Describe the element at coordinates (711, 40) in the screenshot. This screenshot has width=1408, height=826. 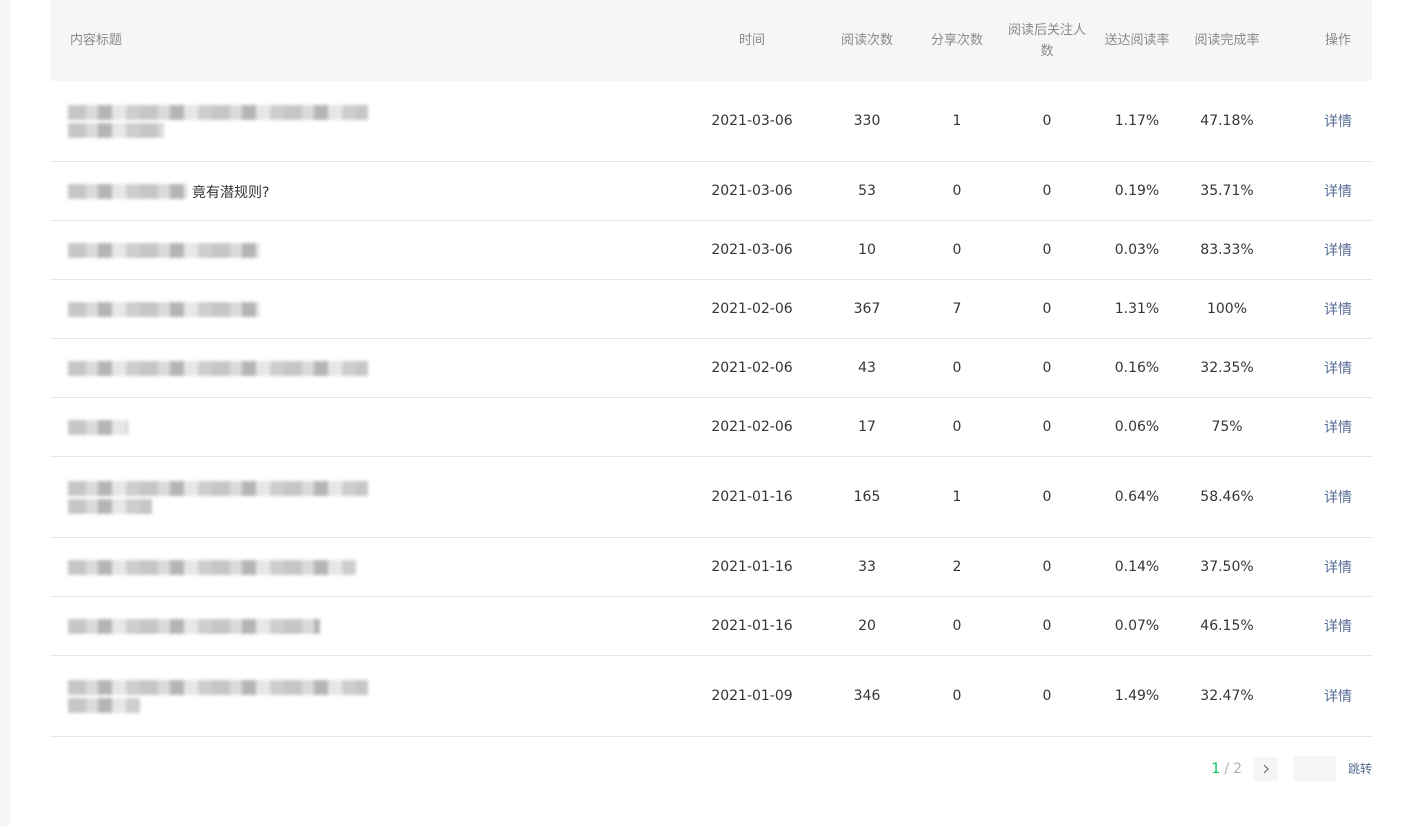
I see `table-header: 内容标题 时间 阅读次数 分享次数 阅读后关注人数 送达阅读率 阅读完成率 操作` at that location.